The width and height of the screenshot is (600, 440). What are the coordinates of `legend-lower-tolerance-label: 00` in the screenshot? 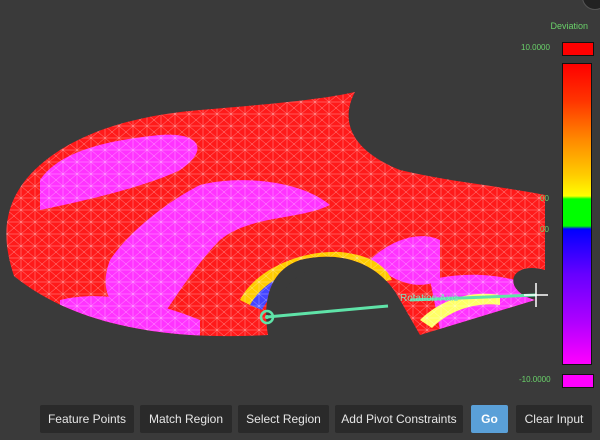 It's located at (544, 229).